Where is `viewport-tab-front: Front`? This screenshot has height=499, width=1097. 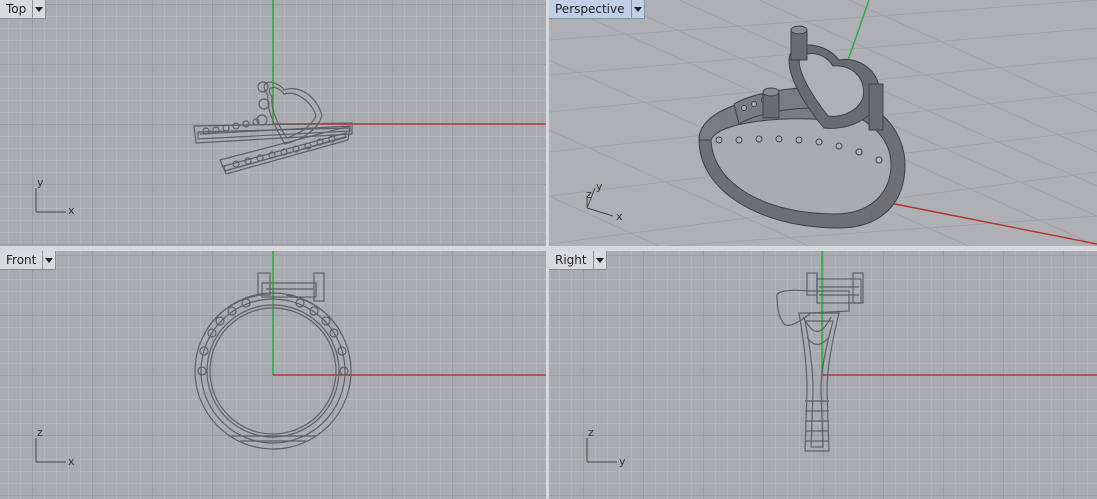 viewport-tab-front: Front is located at coordinates (28, 260).